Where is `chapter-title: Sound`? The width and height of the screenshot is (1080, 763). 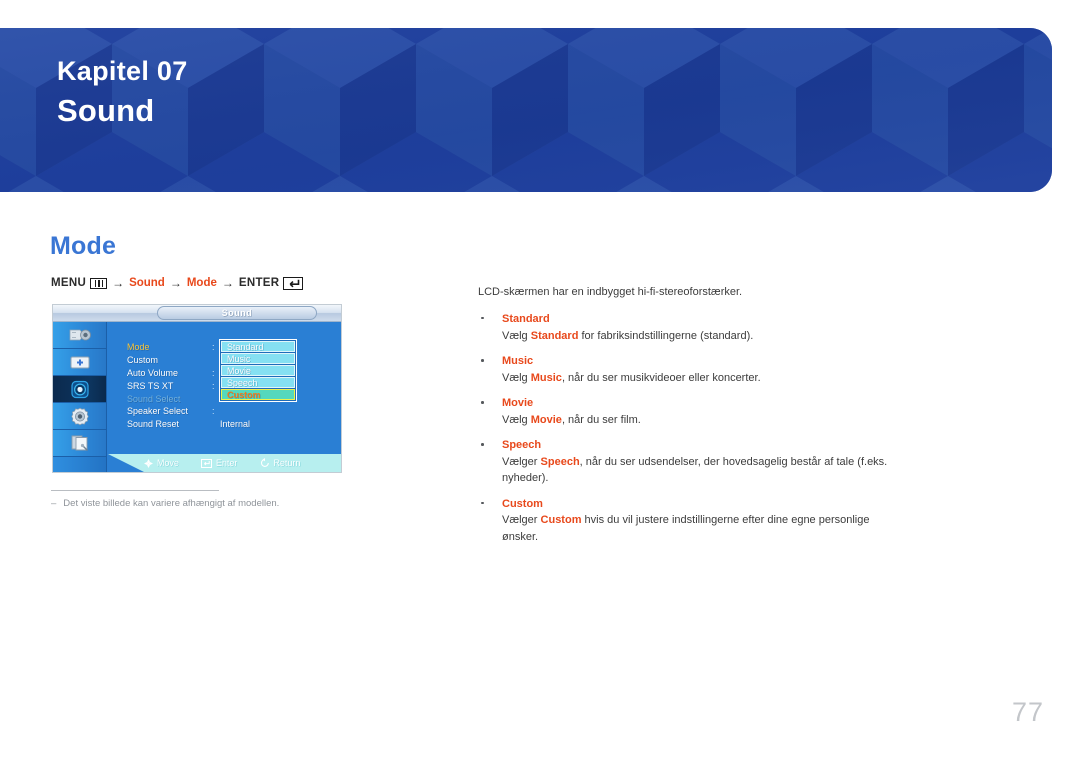 chapter-title: Sound is located at coordinates (106, 110).